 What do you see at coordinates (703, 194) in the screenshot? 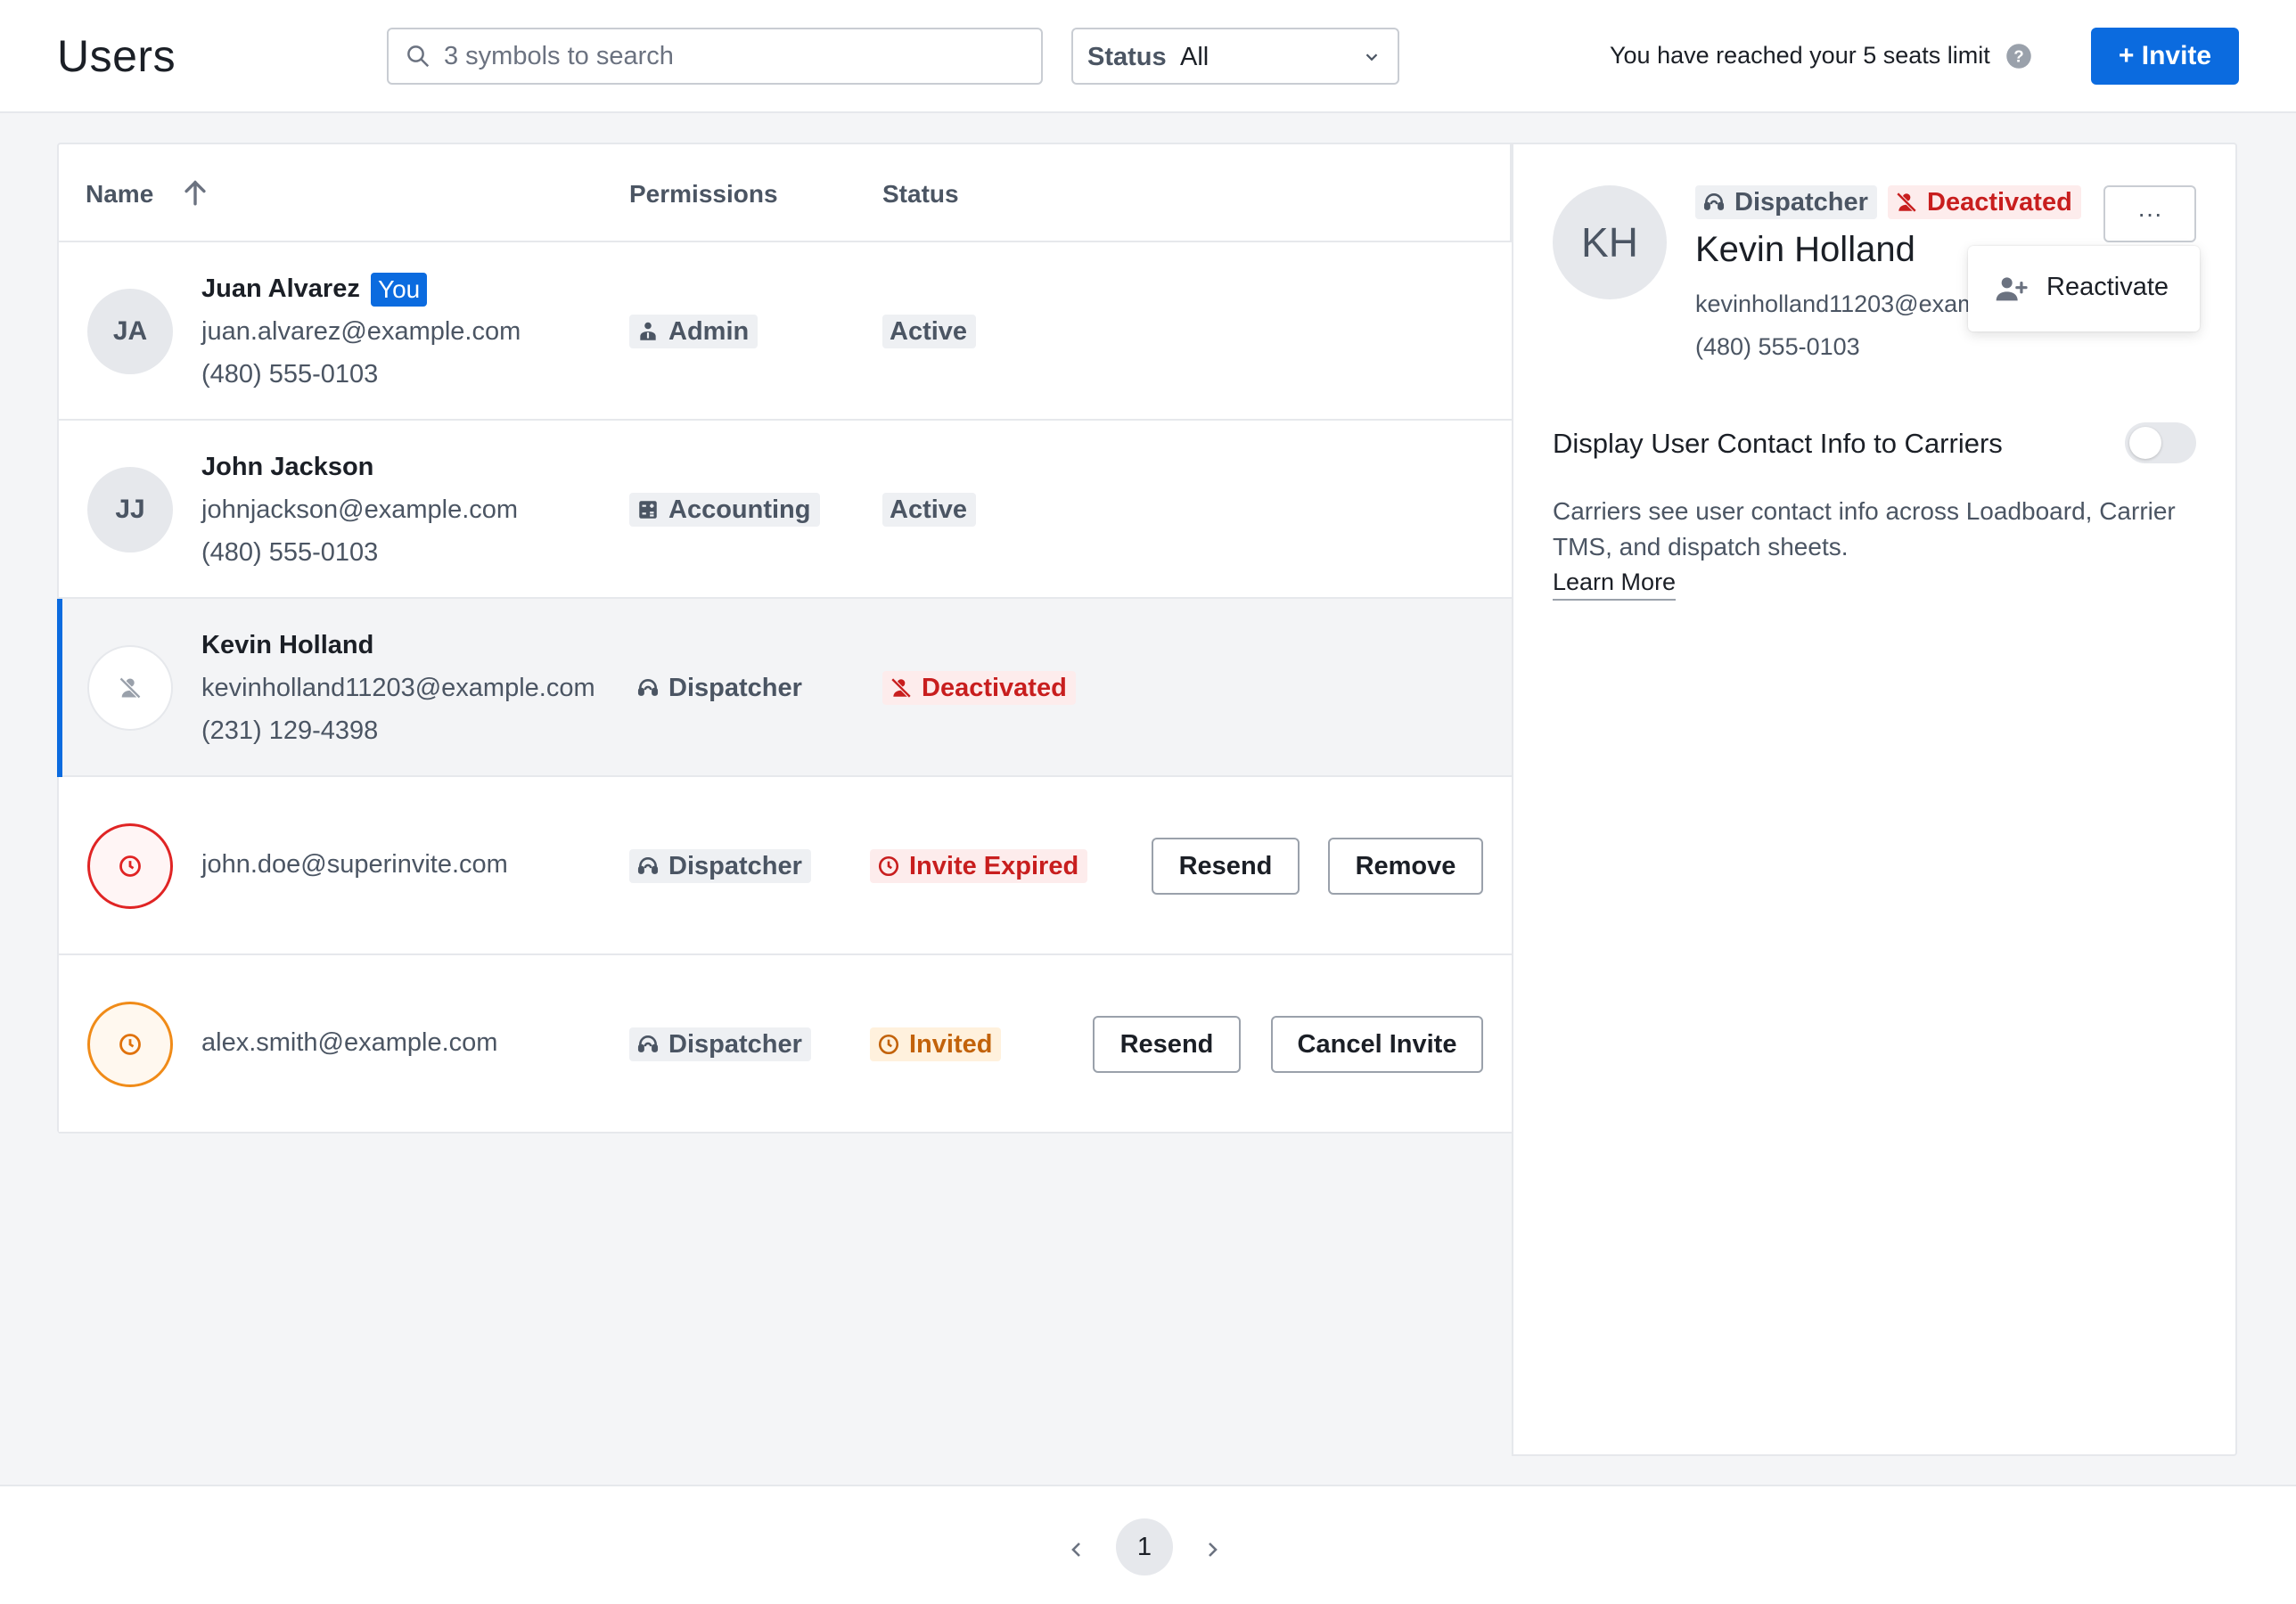
I see `column-header-permissions: Permissions` at bounding box center [703, 194].